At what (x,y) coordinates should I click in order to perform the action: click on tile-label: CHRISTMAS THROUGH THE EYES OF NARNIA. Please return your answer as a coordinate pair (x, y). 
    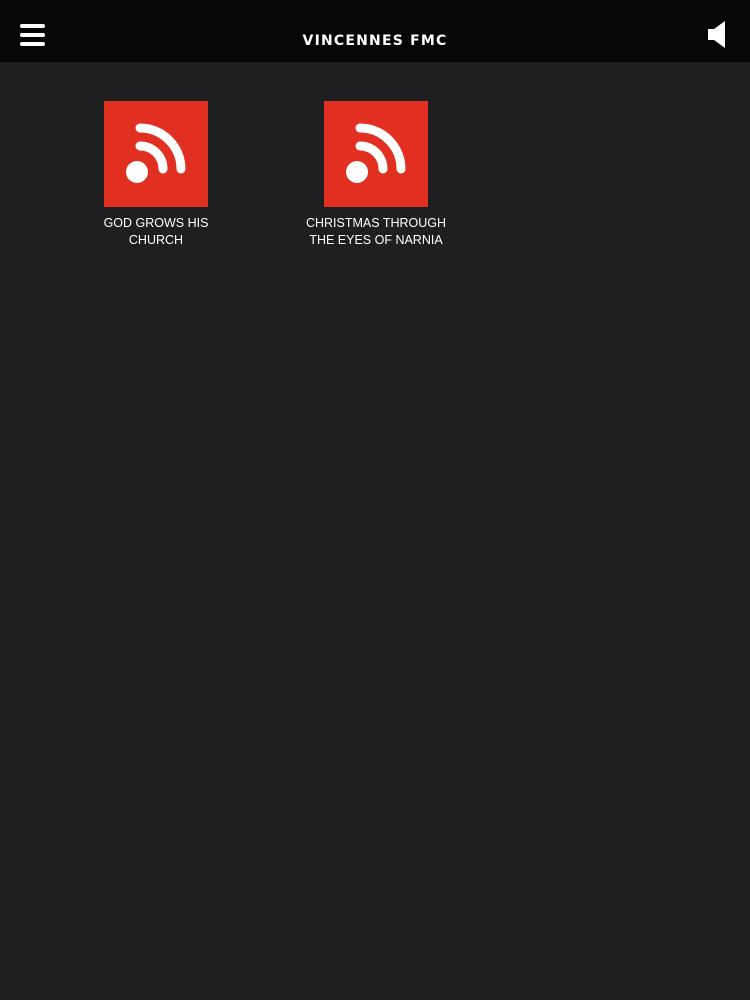
    Looking at the image, I should click on (376, 231).